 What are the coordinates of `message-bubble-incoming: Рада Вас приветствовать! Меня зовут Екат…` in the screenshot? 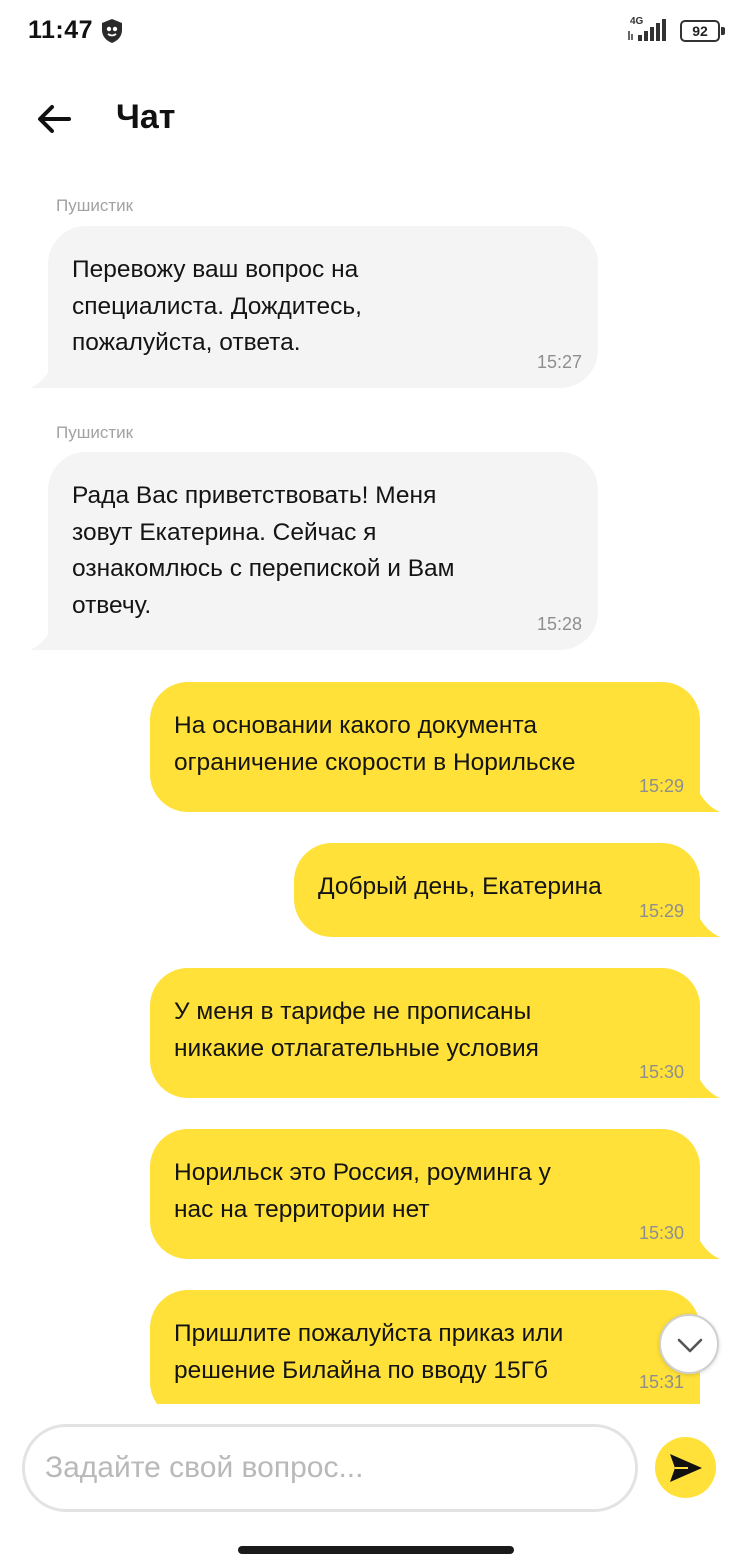 It's located at (323, 551).